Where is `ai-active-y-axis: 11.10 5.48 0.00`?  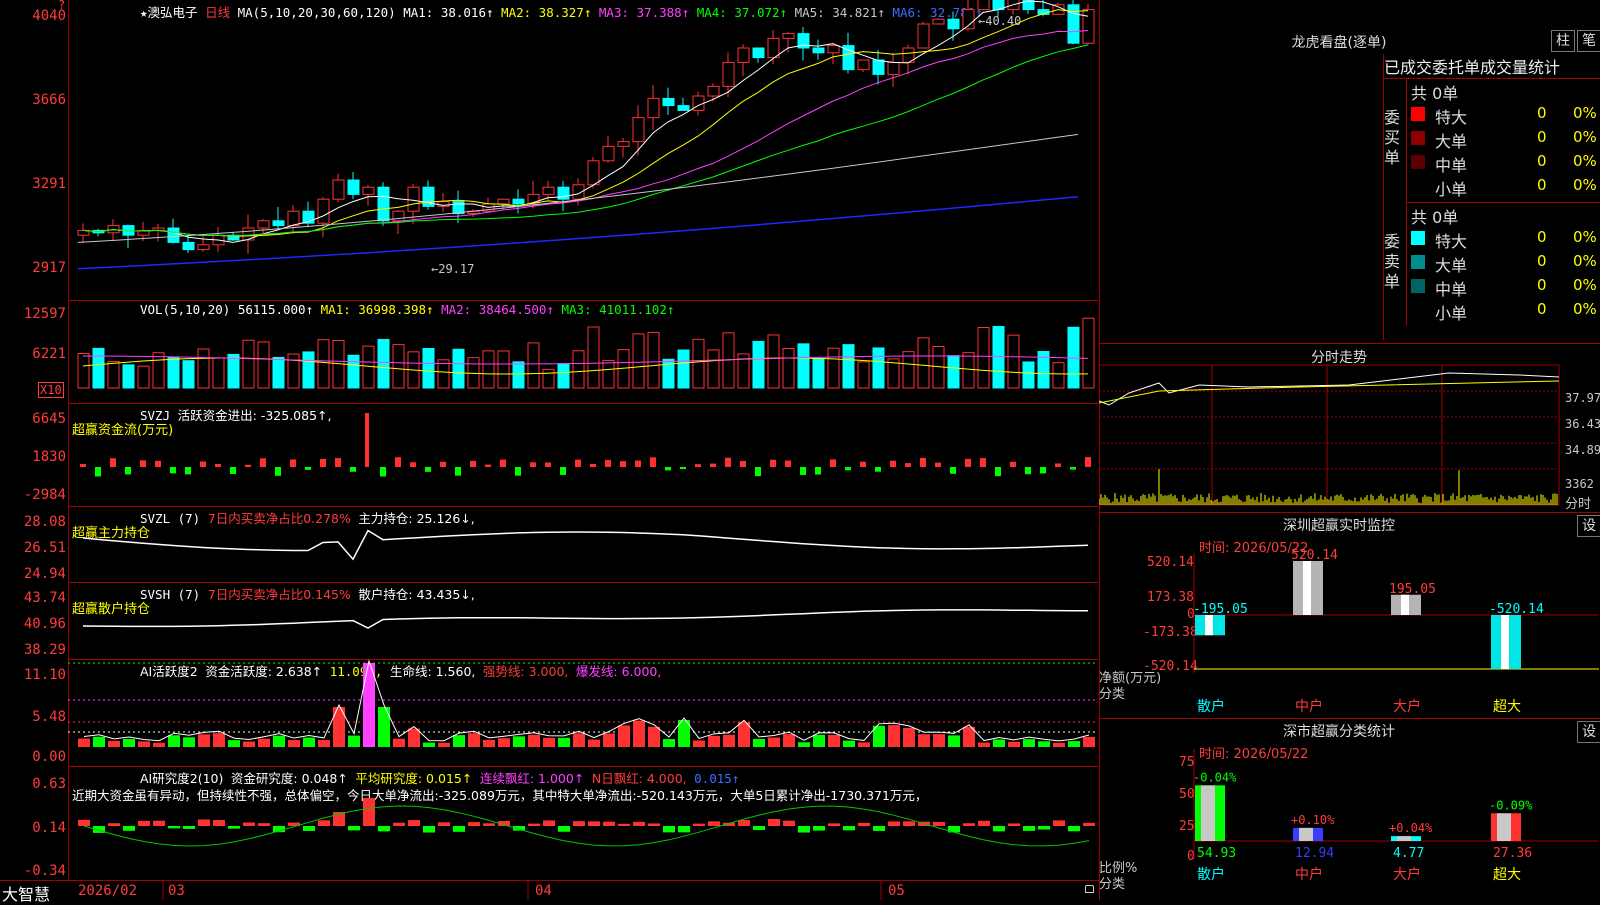
ai-active-y-axis: 11.10 5.48 0.00 is located at coordinates (34, 712).